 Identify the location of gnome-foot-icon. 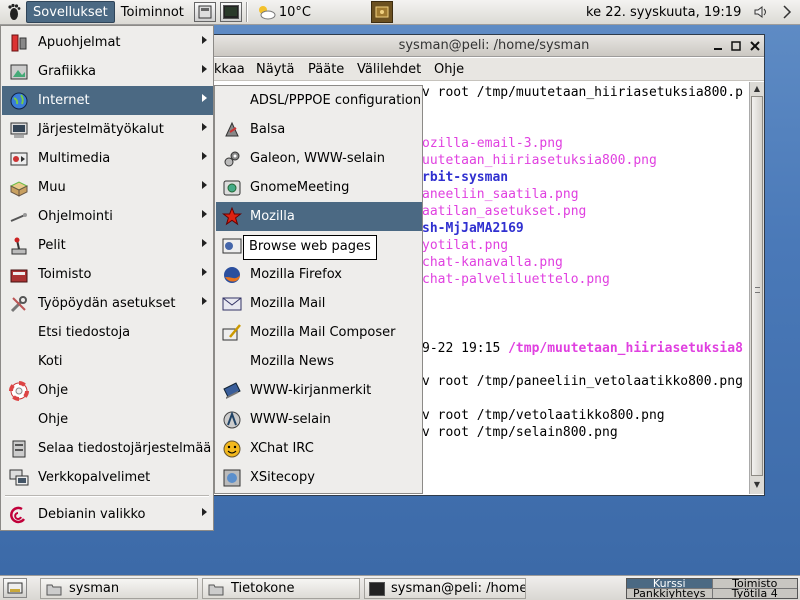
(14, 12).